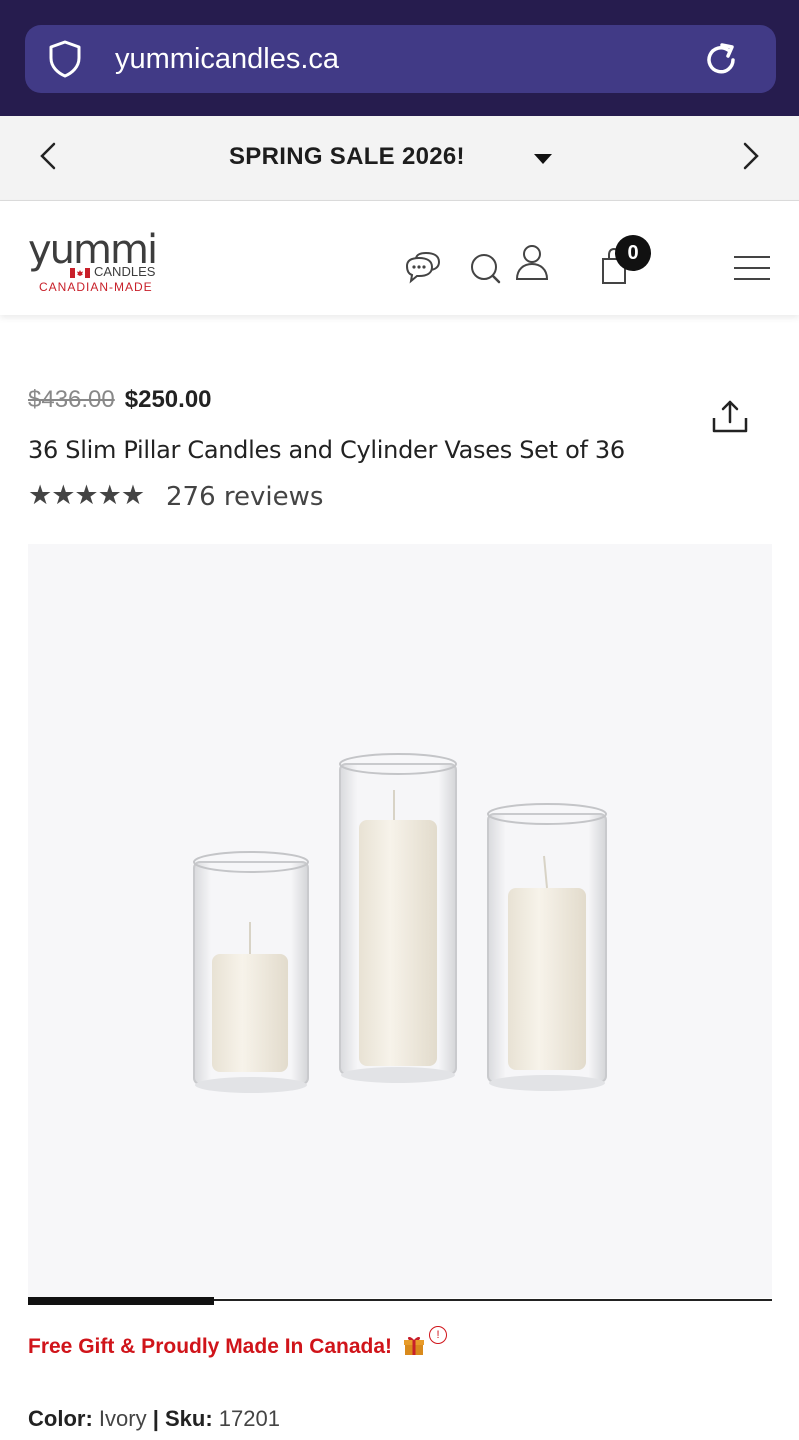  I want to click on medium-vase, so click(547, 947).